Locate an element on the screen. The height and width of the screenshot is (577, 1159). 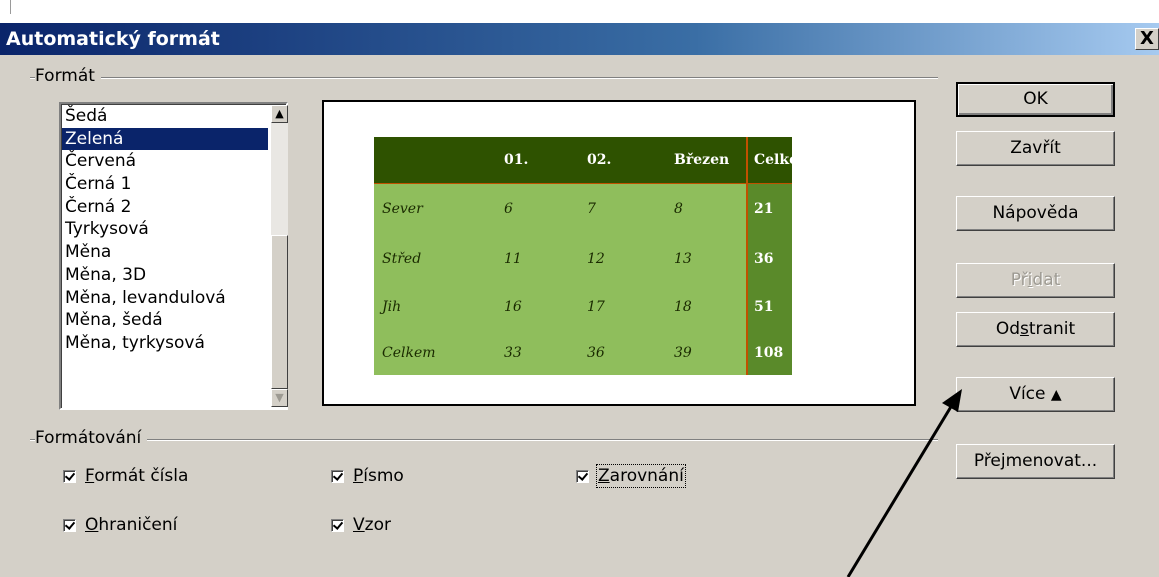
annotation-arrow-head is located at coordinates (952, 400).